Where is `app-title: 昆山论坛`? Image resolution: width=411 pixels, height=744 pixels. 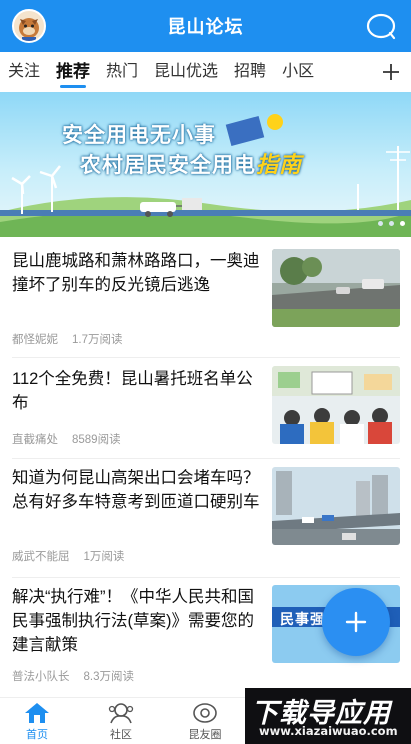 app-title: 昆山论坛 is located at coordinates (205, 27).